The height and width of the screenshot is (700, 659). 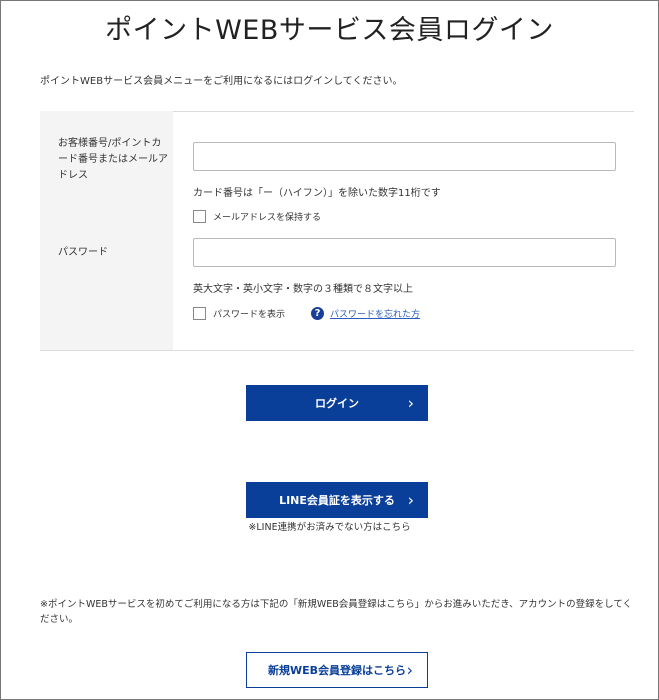 What do you see at coordinates (317, 313) in the screenshot?
I see `question-circle-icon: ?` at bounding box center [317, 313].